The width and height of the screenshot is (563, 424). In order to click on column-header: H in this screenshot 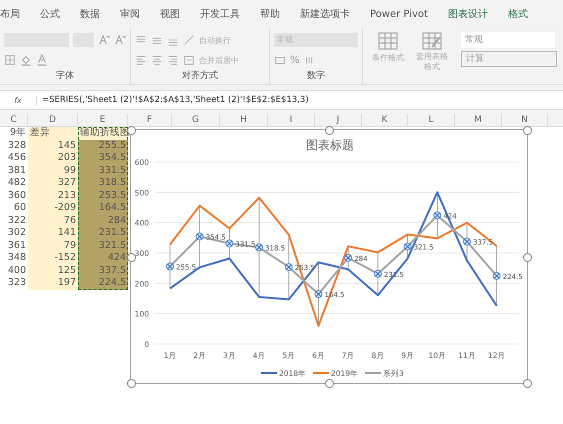, I will do `click(244, 120)`.